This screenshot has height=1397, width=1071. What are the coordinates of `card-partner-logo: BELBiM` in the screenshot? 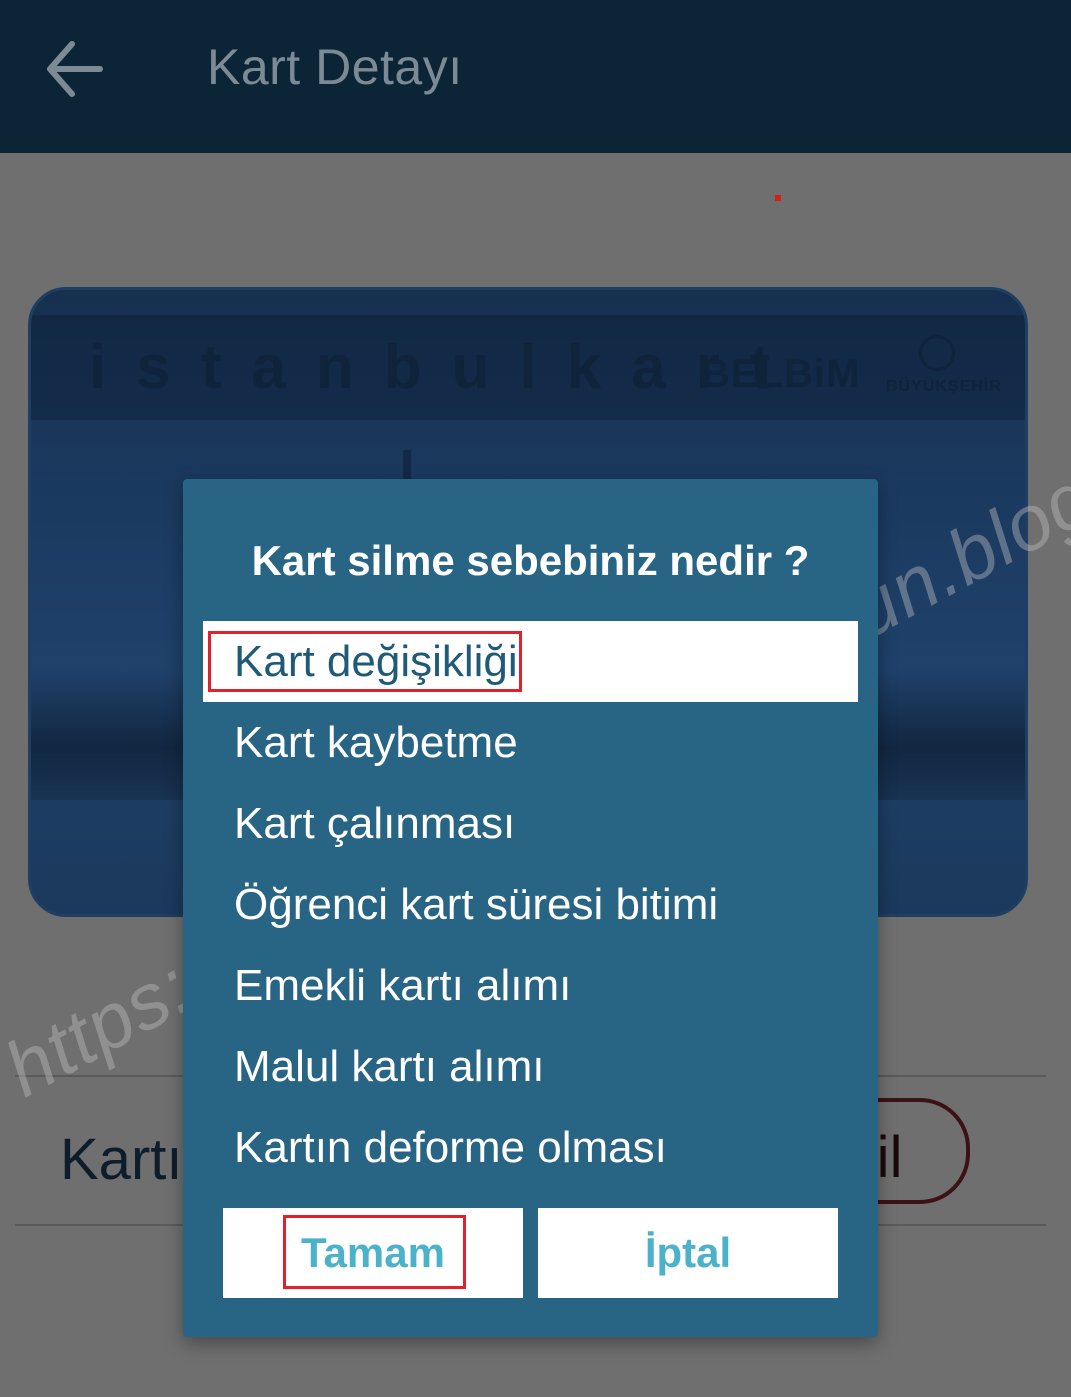 It's located at (781, 374).